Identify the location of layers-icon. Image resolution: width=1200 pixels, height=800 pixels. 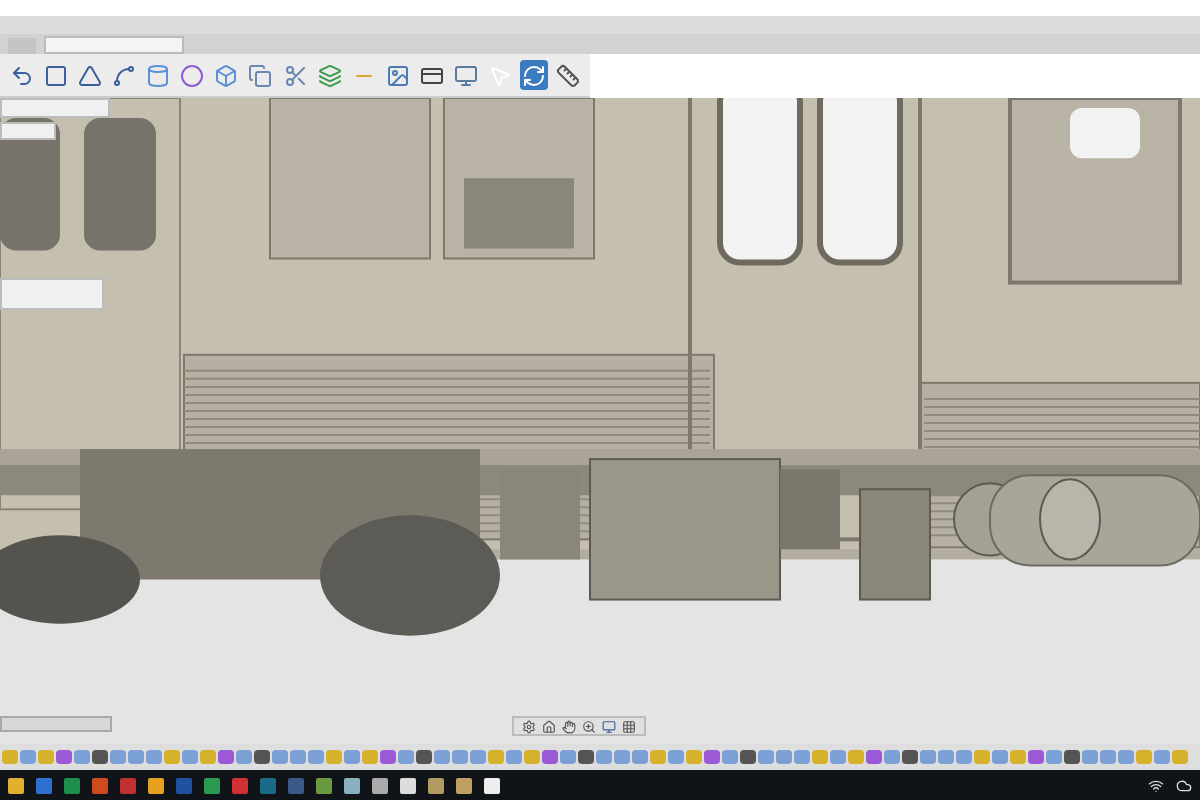
(329, 75).